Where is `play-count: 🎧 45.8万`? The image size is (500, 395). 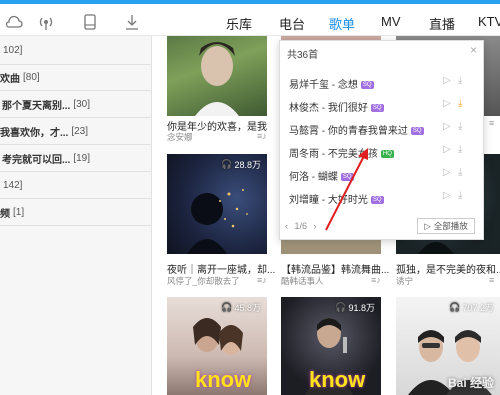
play-count: 🎧 45.8万 is located at coordinates (241, 307).